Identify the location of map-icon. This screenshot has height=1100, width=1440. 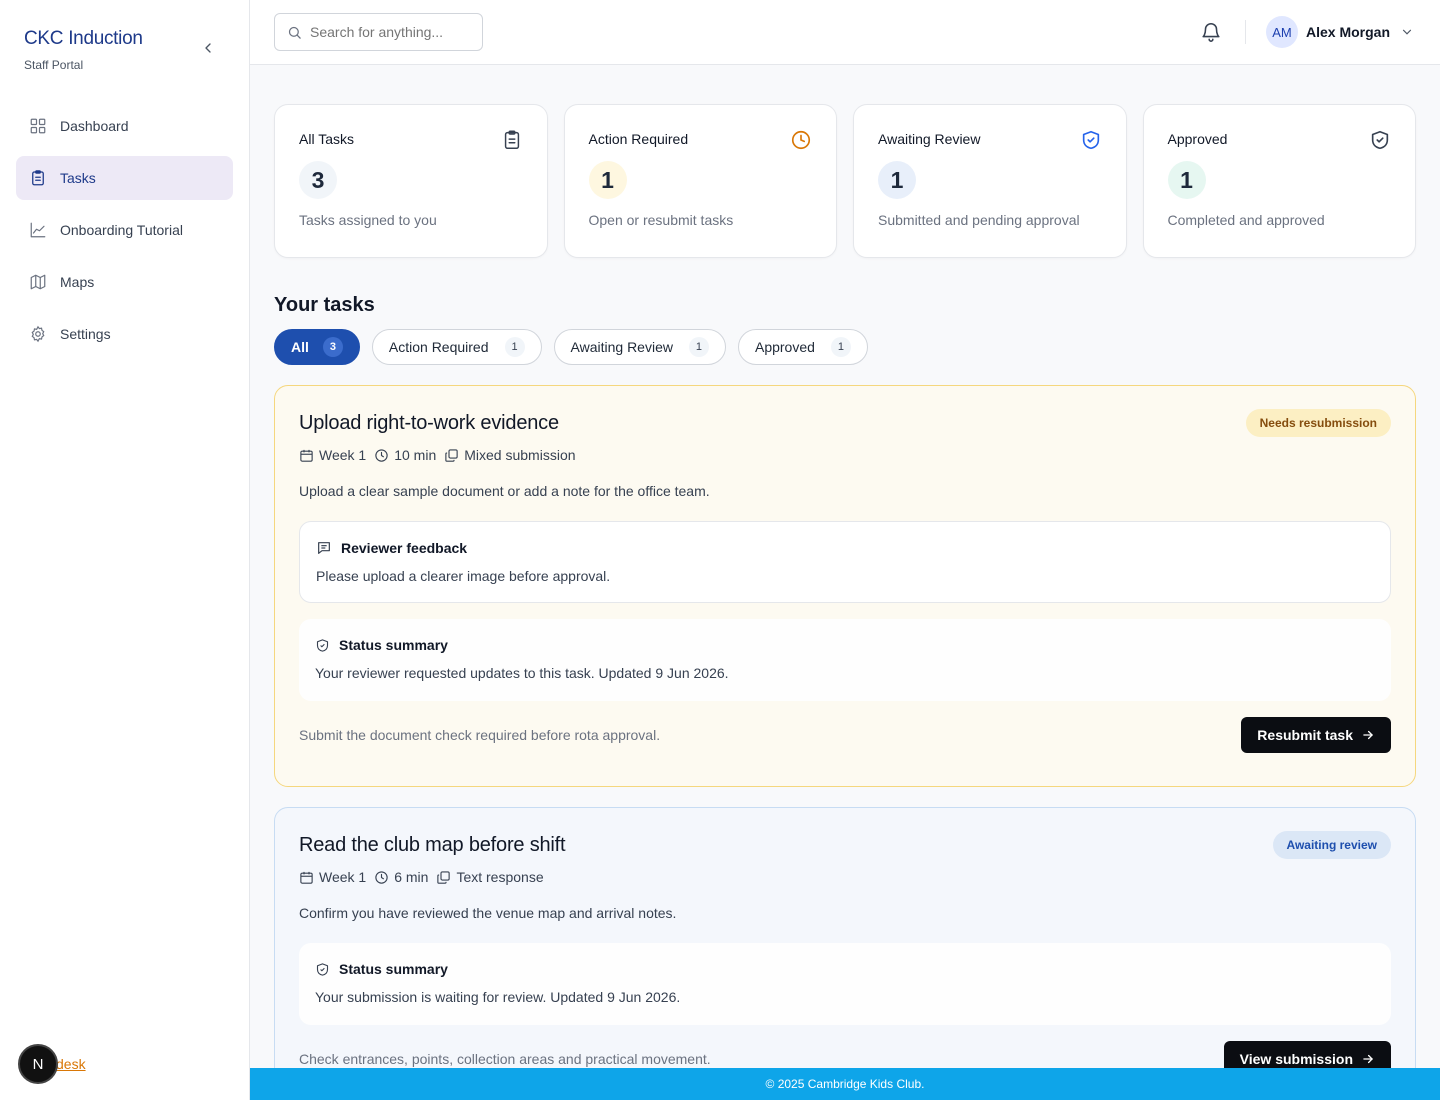
(38, 282).